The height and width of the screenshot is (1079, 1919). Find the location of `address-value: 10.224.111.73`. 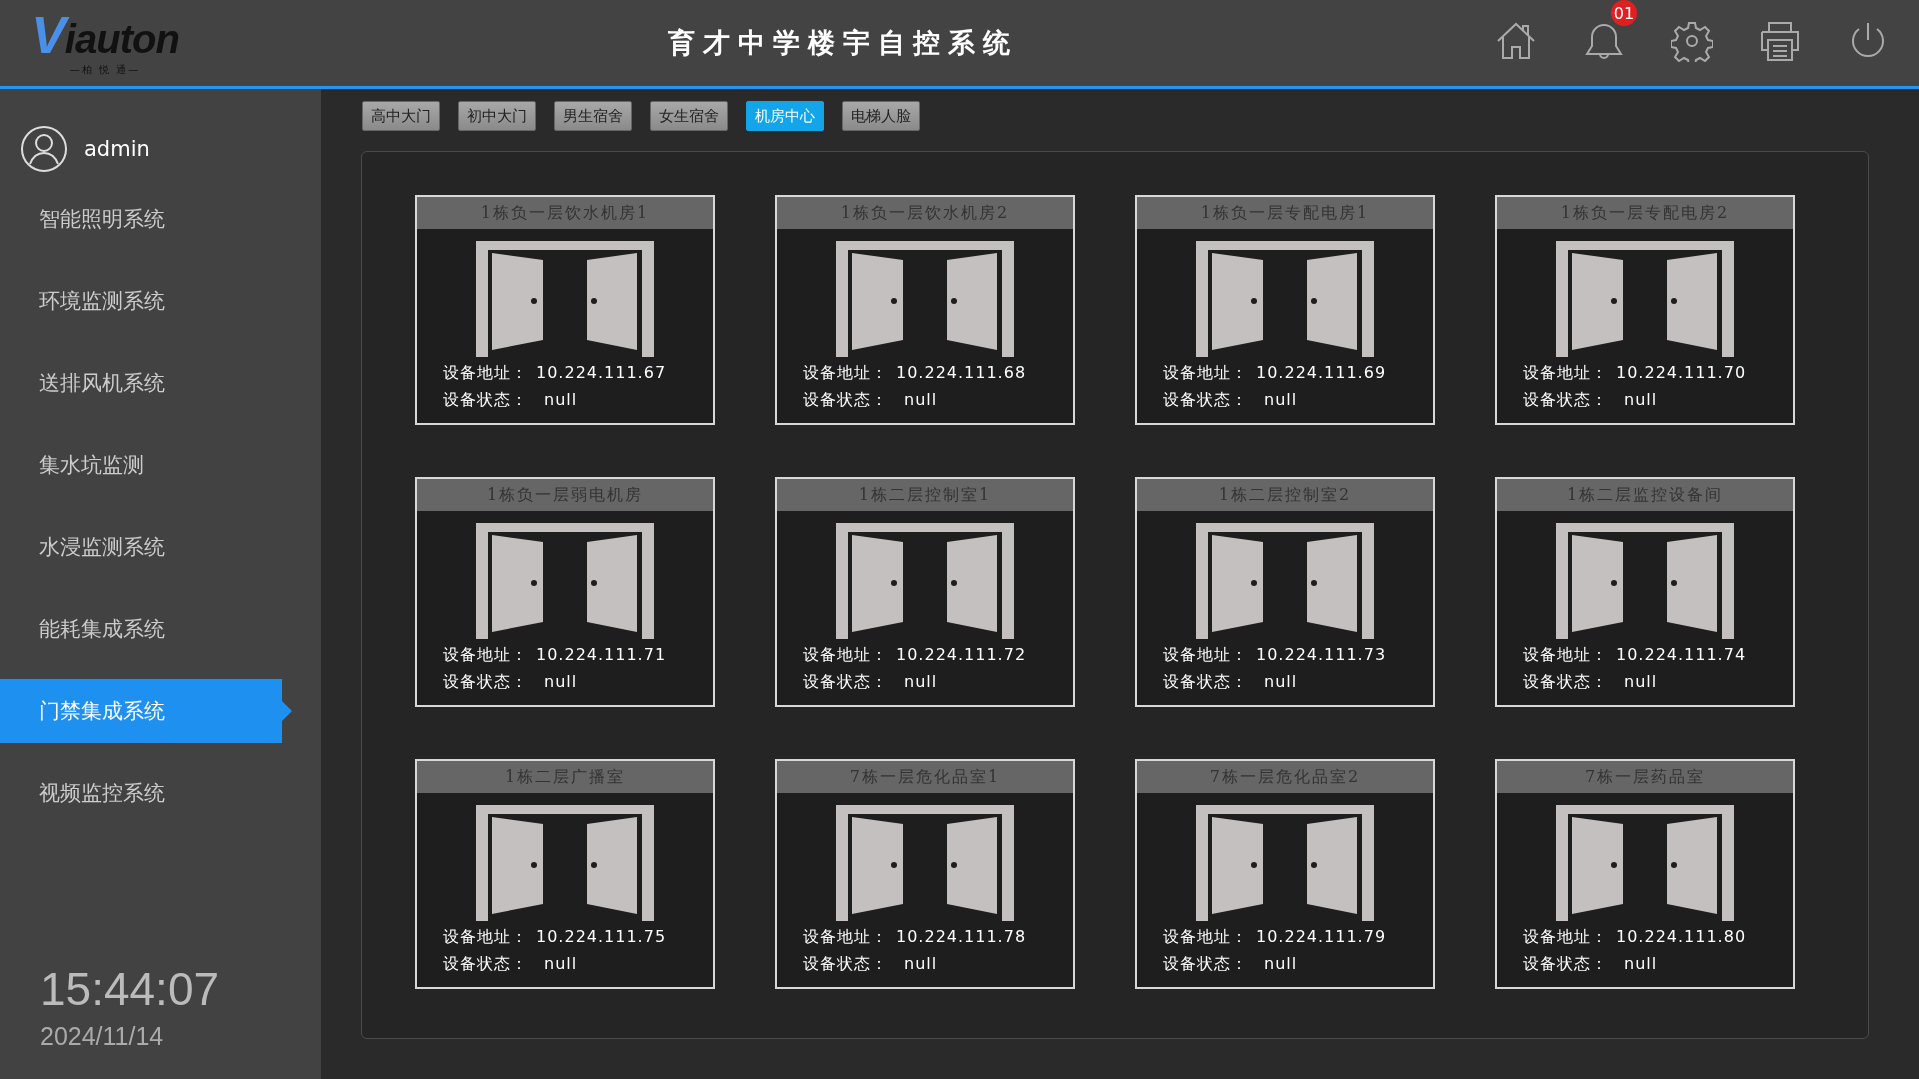

address-value: 10.224.111.73 is located at coordinates (1321, 655).